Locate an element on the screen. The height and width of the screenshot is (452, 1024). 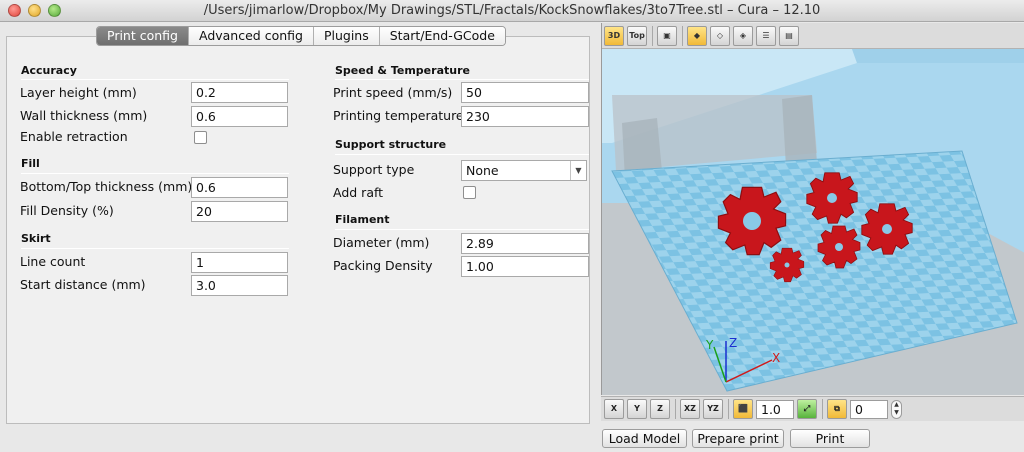
y-axis-label: Y is located at coordinates (709, 345).